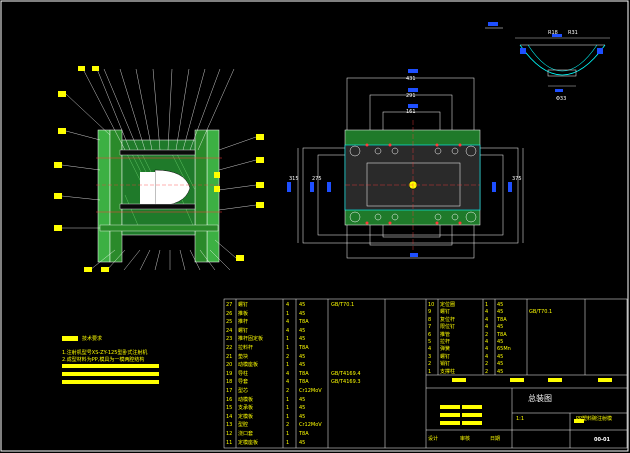 The height and width of the screenshot is (453, 630). What do you see at coordinates (248, 442) in the screenshot?
I see `bom-cell-name: 定模座板` at bounding box center [248, 442].